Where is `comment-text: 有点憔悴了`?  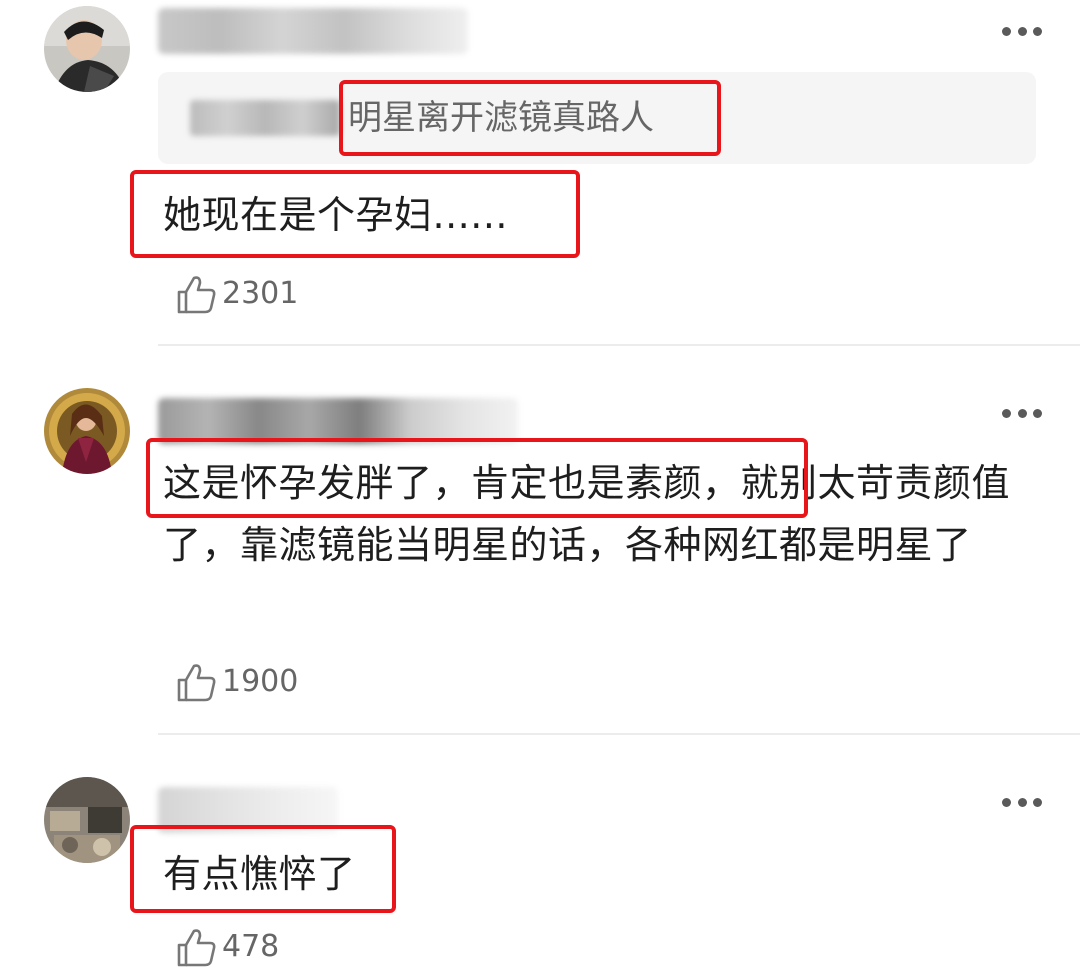 comment-text: 有点憔悴了 is located at coordinates (259, 874).